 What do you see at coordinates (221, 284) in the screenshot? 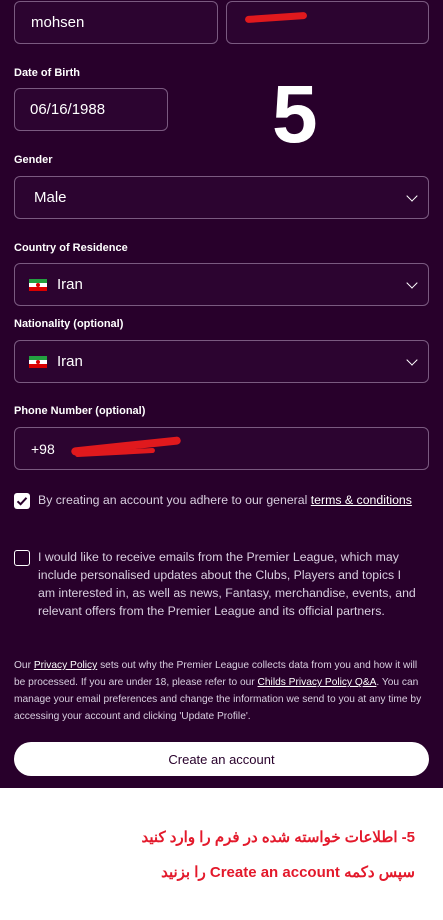
I see `country-select: Iran` at bounding box center [221, 284].